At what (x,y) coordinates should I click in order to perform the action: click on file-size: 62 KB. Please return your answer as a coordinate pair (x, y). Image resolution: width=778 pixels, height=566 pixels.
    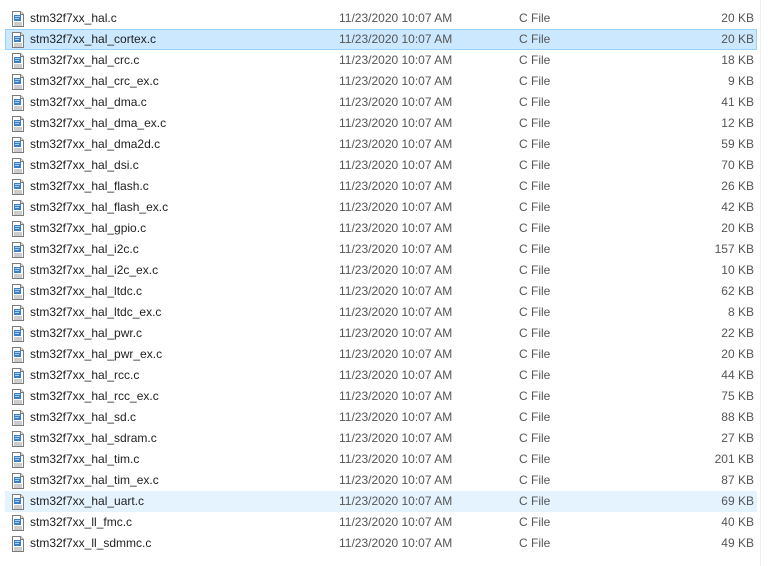
    Looking at the image, I should click on (737, 291).